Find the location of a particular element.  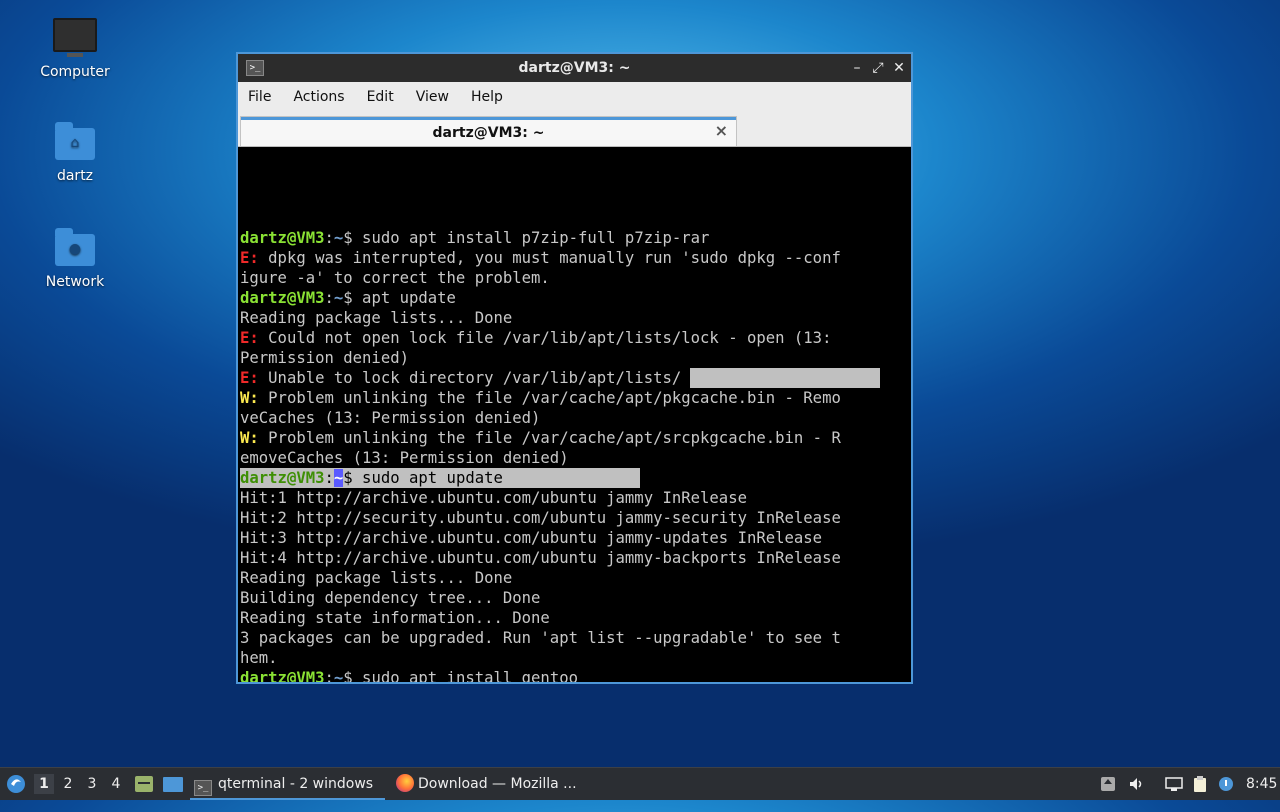

terminal-line: dartz@VM3:~$ sudo apt install gentoo is located at coordinates (575, 675).